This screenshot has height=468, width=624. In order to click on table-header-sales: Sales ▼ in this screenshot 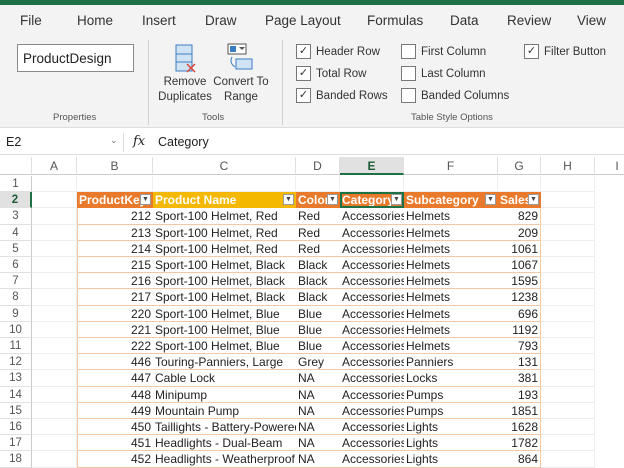, I will do `click(519, 200)`.